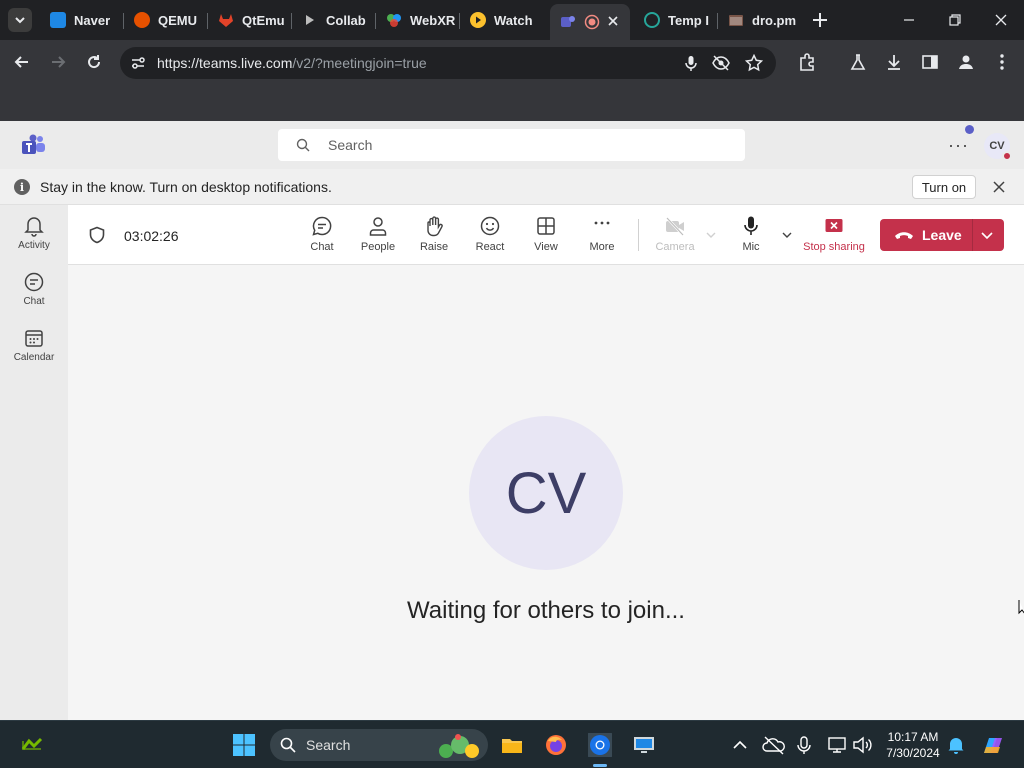 Image resolution: width=1024 pixels, height=768 pixels. I want to click on system-clock: 10:17 AM 7/30/2024, so click(913, 745).